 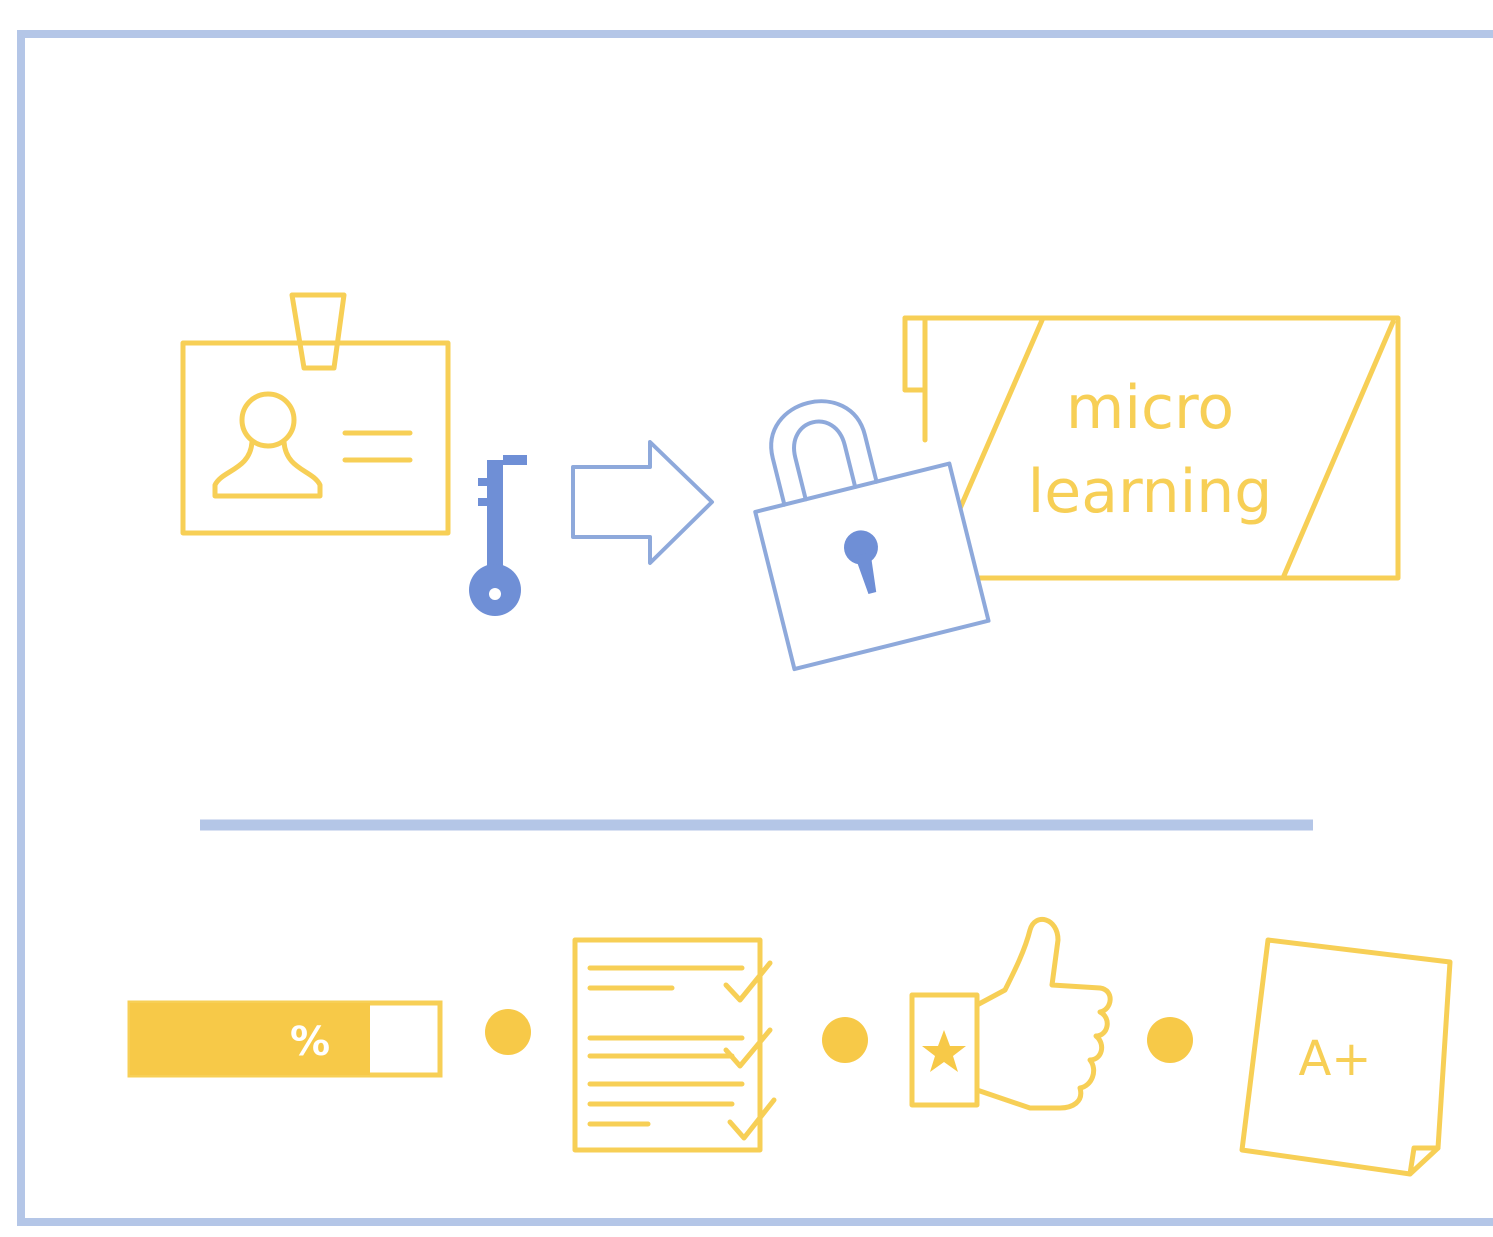 I want to click on microlearning-line1: micro, so click(x=1150, y=408).